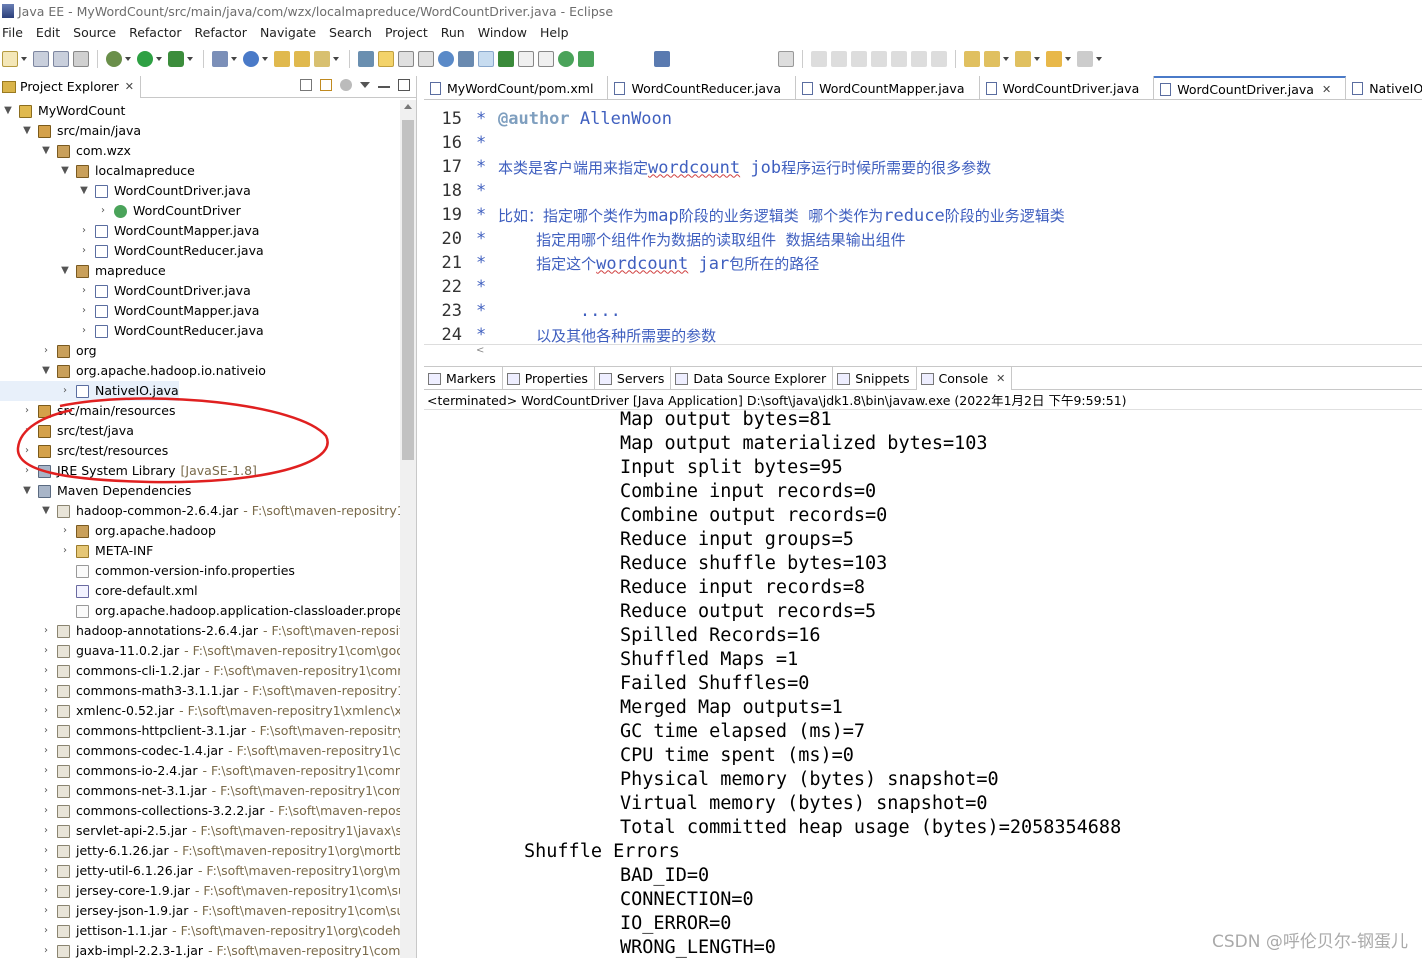 The height and width of the screenshot is (958, 1422). What do you see at coordinates (1085, 59) in the screenshot?
I see `forward-icon` at bounding box center [1085, 59].